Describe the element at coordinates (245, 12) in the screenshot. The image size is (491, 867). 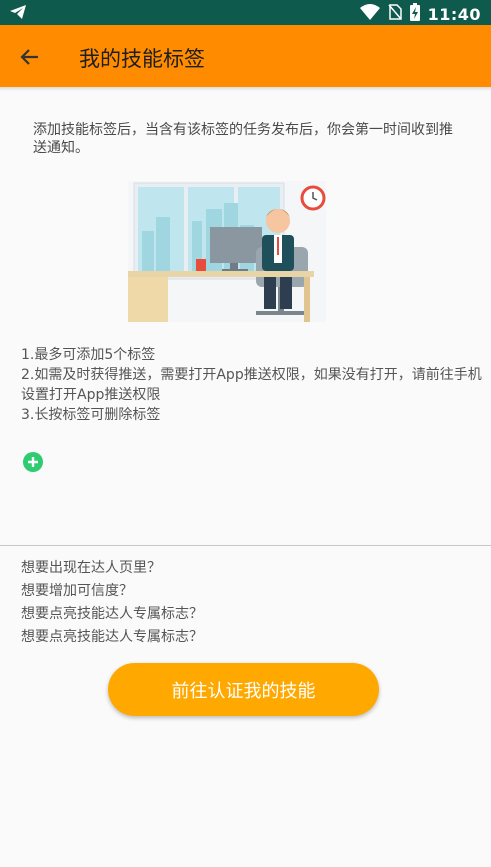
I see `status-bar: 11:40` at that location.